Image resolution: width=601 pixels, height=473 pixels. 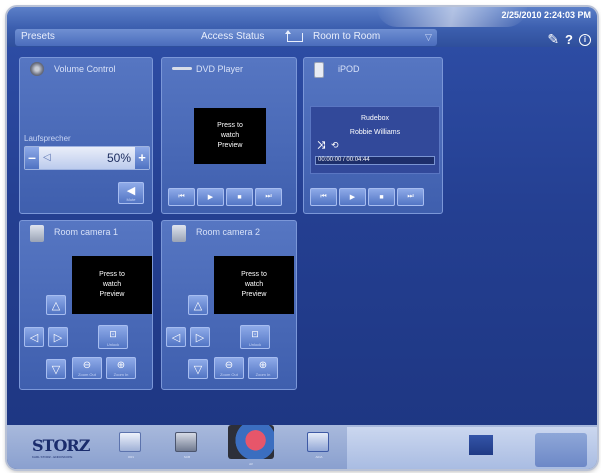 What do you see at coordinates (228, 232) in the screenshot?
I see `panel-title: Room camera 2` at bounding box center [228, 232].